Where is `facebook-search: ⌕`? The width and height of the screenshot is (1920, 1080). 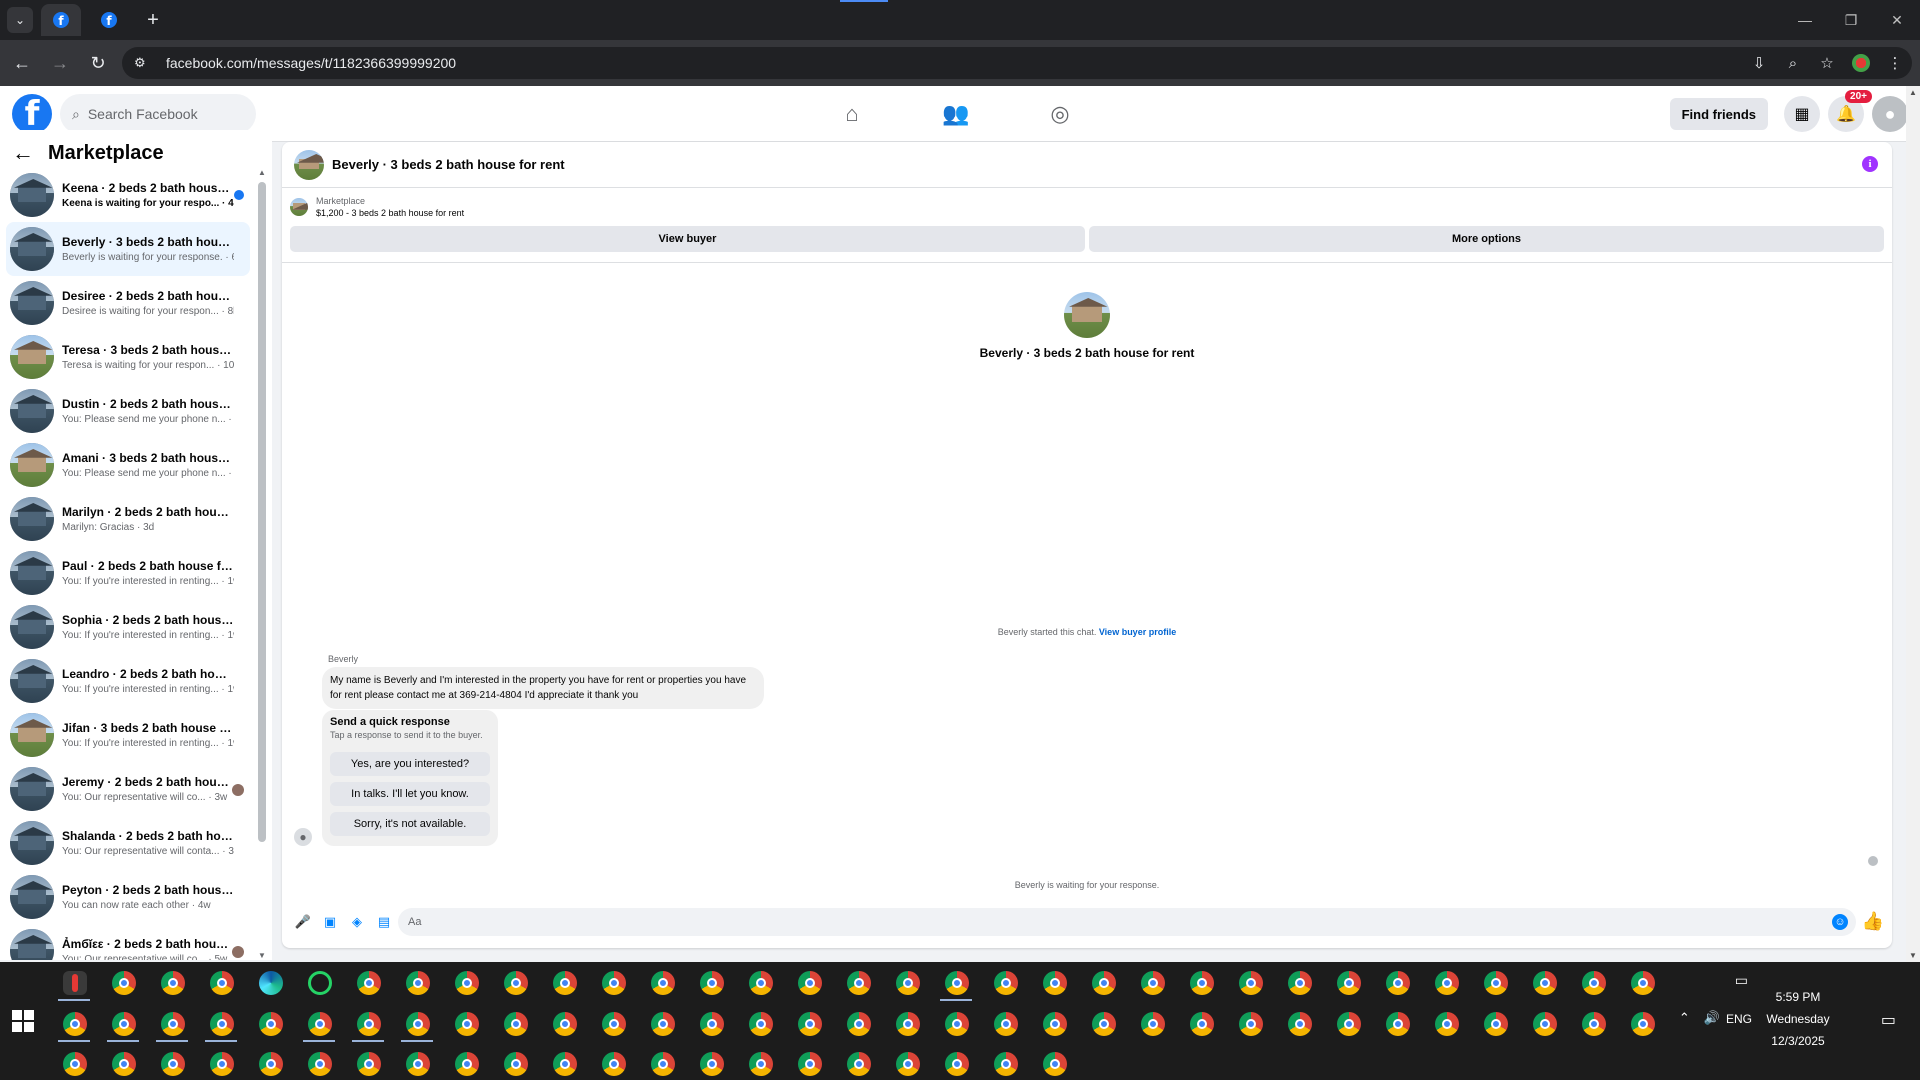
facebook-search: ⌕ is located at coordinates (158, 114).